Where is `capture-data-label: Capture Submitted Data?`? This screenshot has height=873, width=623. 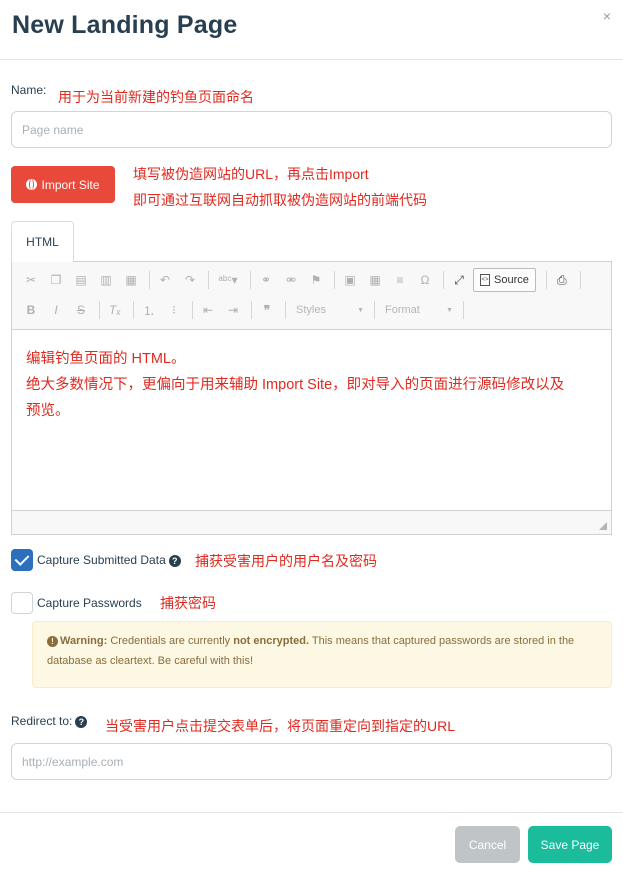
capture-data-label: Capture Submitted Data? is located at coordinates (109, 560).